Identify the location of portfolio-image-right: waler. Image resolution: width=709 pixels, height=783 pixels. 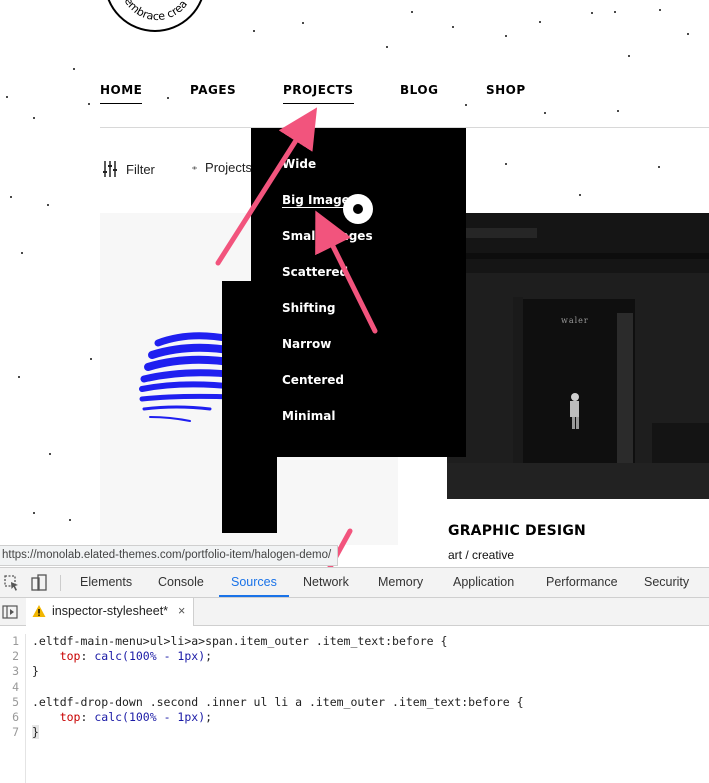
(578, 356).